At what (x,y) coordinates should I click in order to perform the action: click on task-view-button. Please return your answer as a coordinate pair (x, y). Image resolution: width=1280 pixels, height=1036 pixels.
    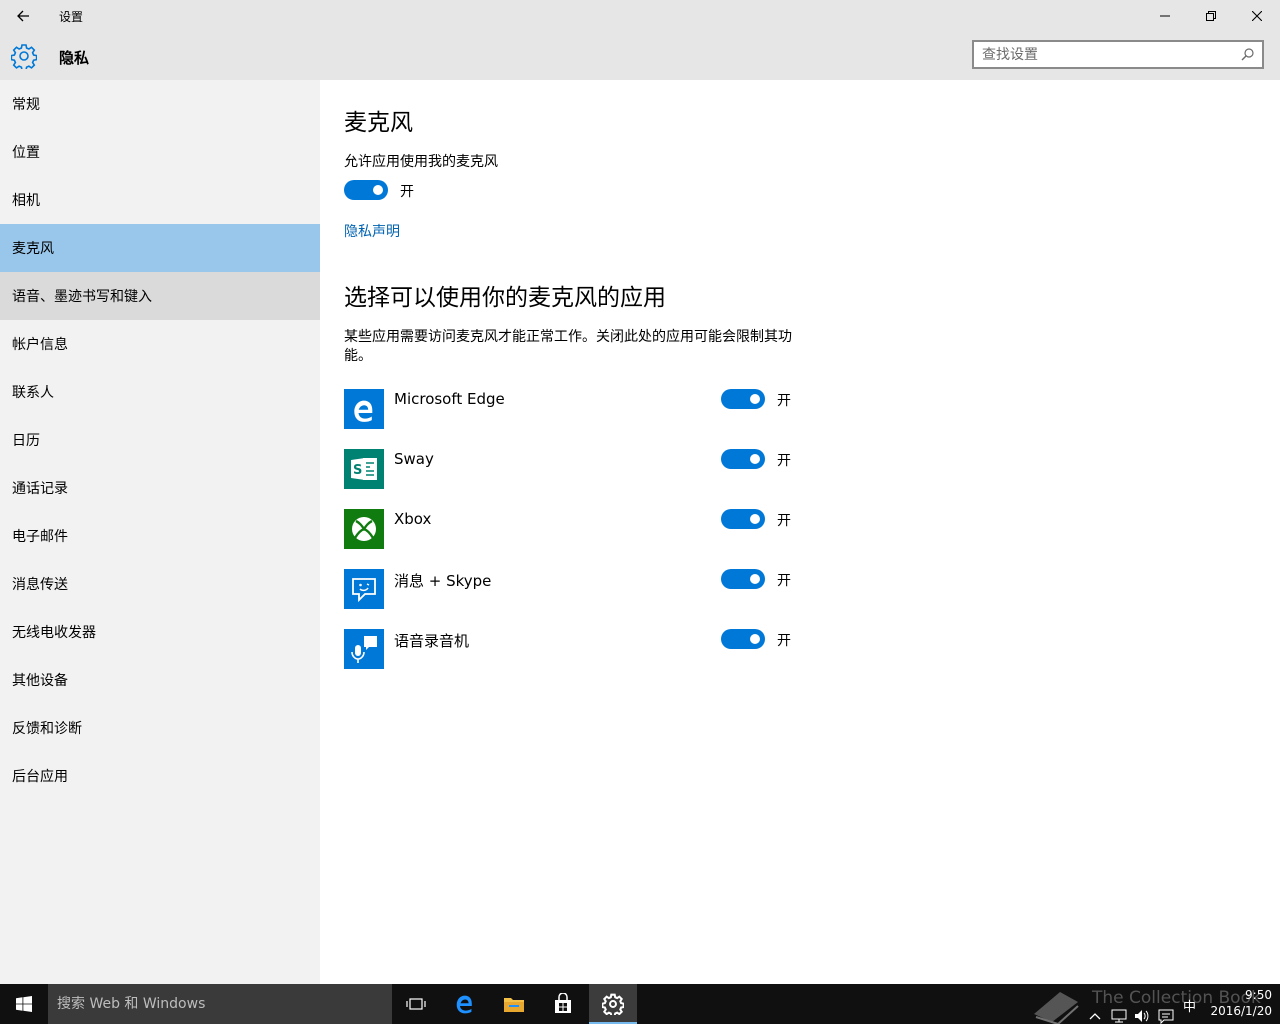
    Looking at the image, I should click on (416, 1004).